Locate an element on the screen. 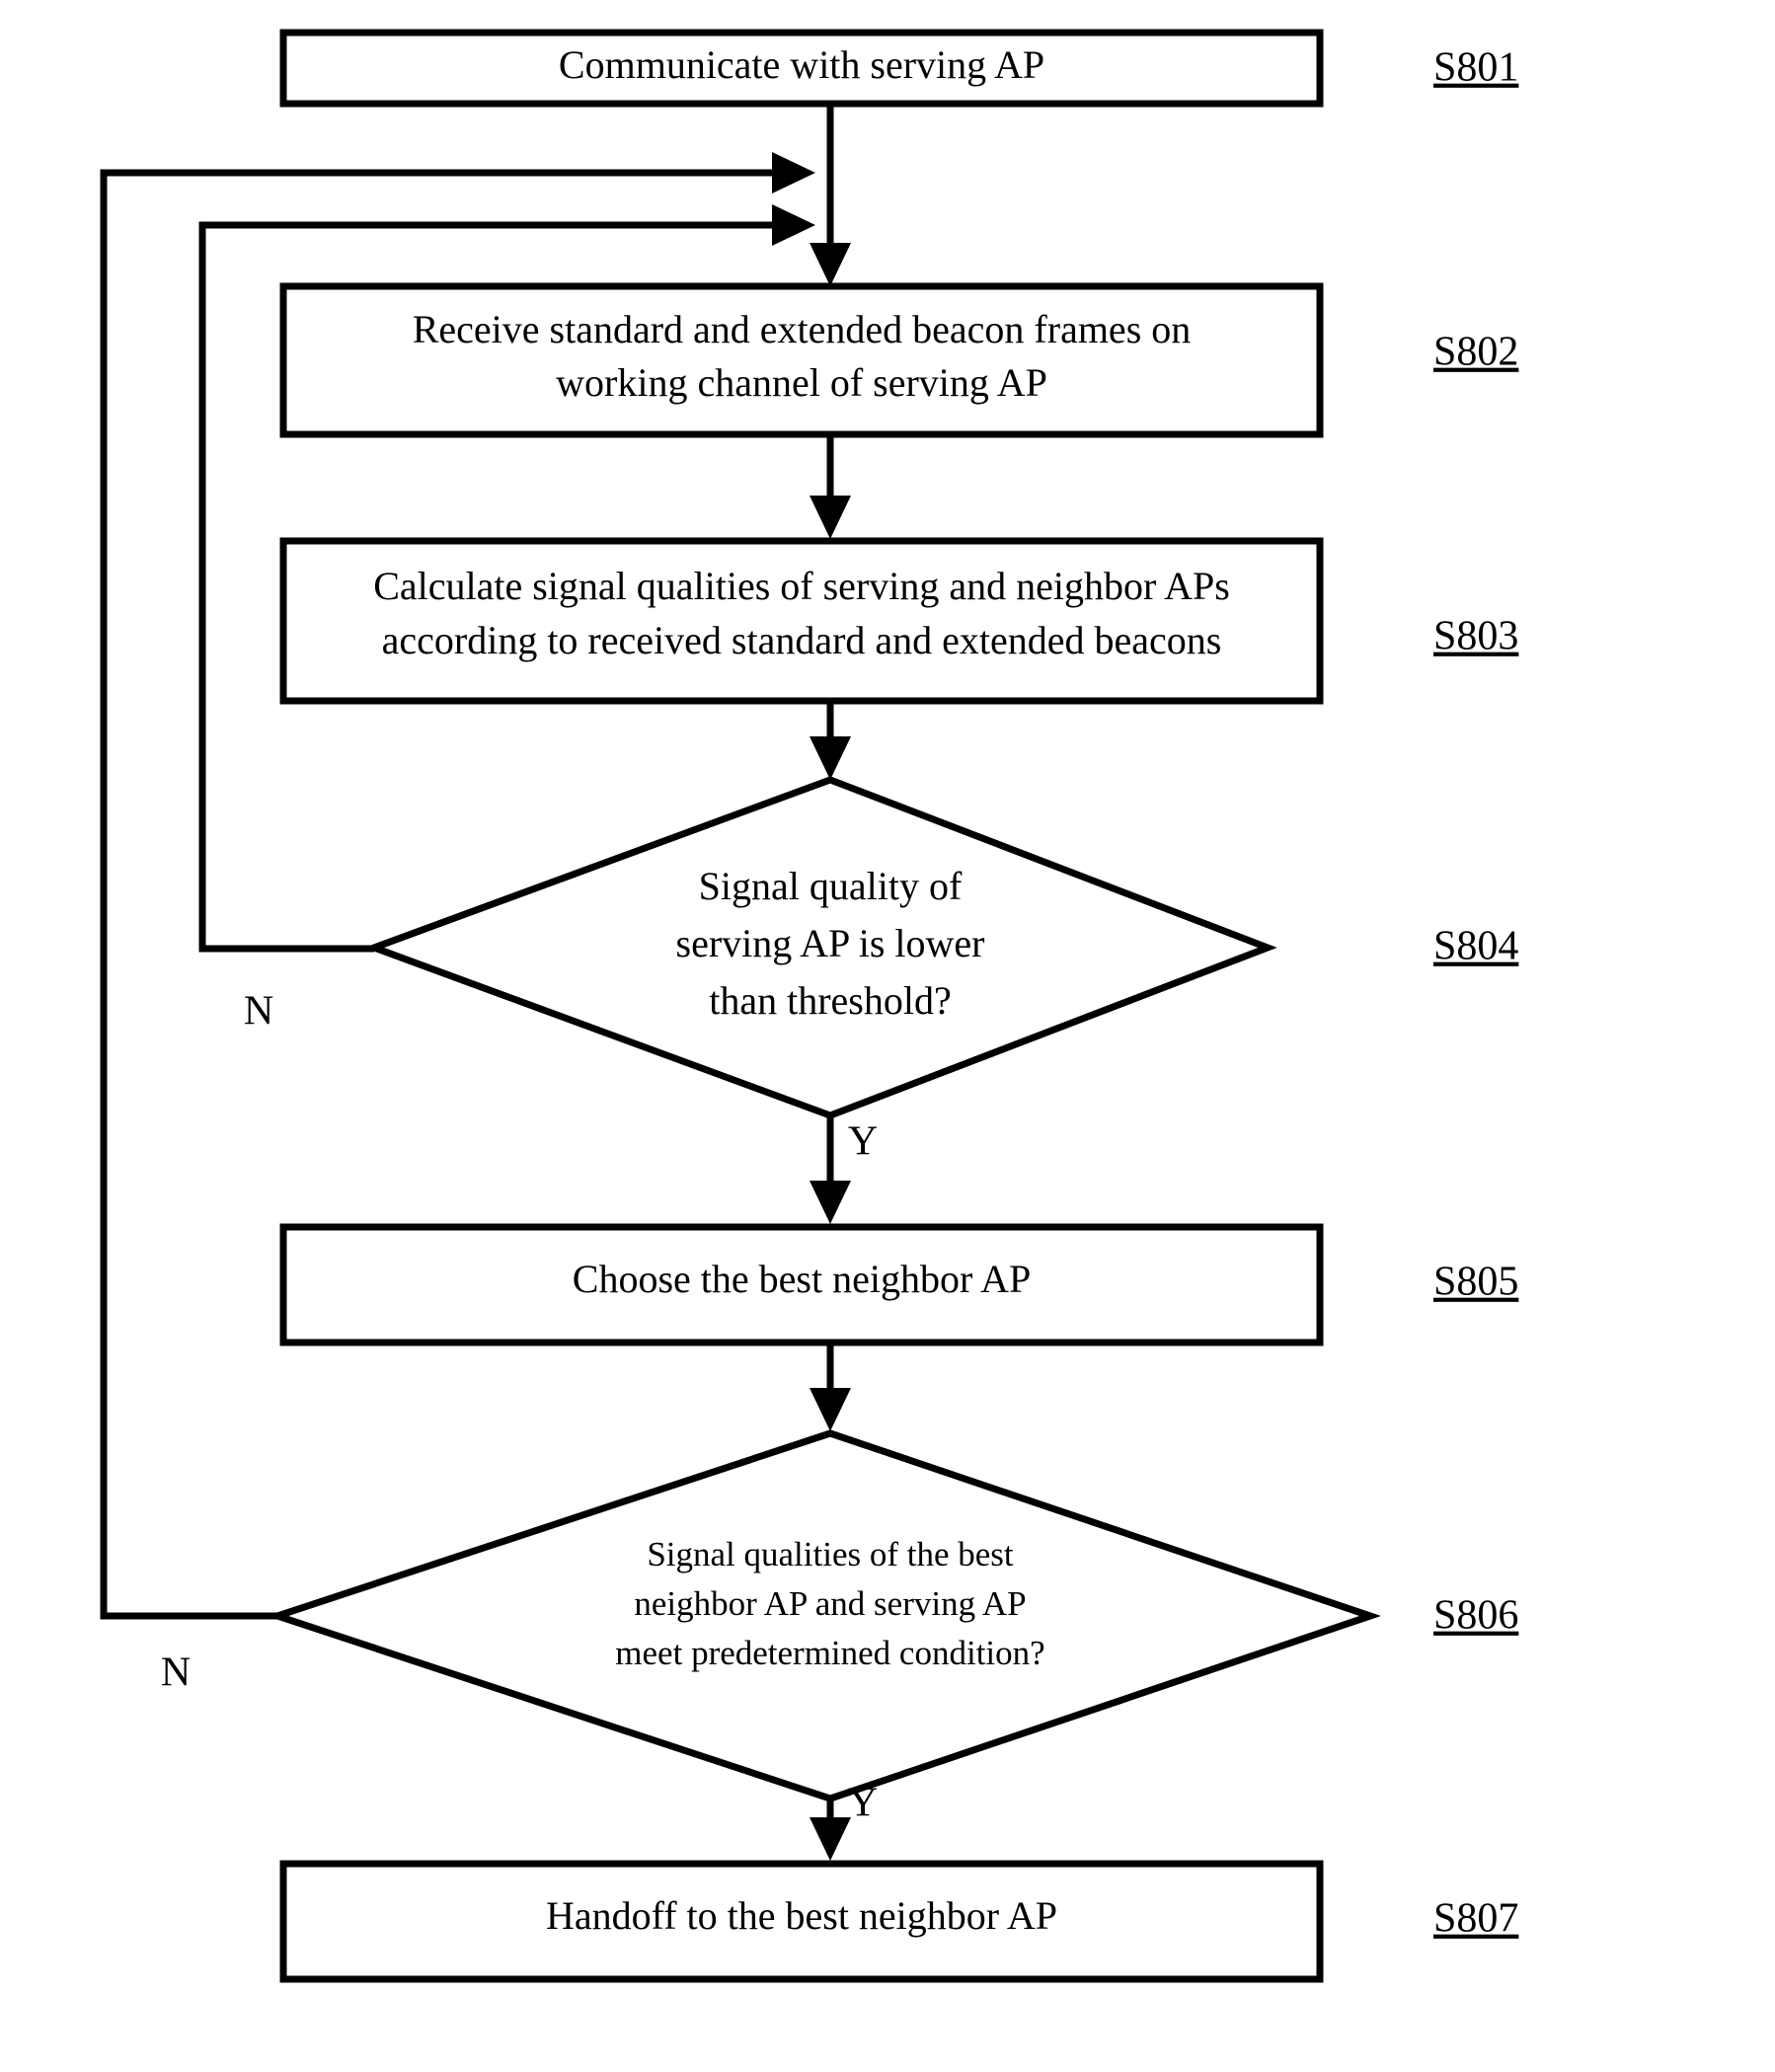 The width and height of the screenshot is (1775, 2072). arrowhead-s804-yes-to-s805 is located at coordinates (831, 1202).